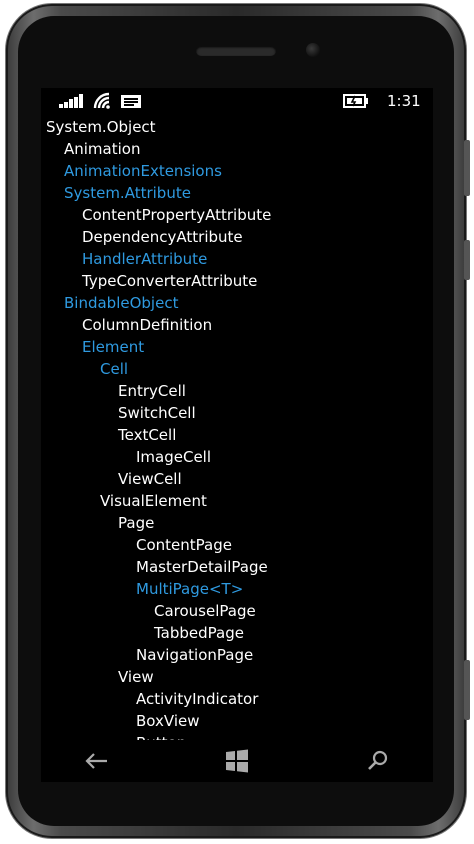 Image resolution: width=474 pixels, height=844 pixels. What do you see at coordinates (467, 690) in the screenshot?
I see `camera-button` at bounding box center [467, 690].